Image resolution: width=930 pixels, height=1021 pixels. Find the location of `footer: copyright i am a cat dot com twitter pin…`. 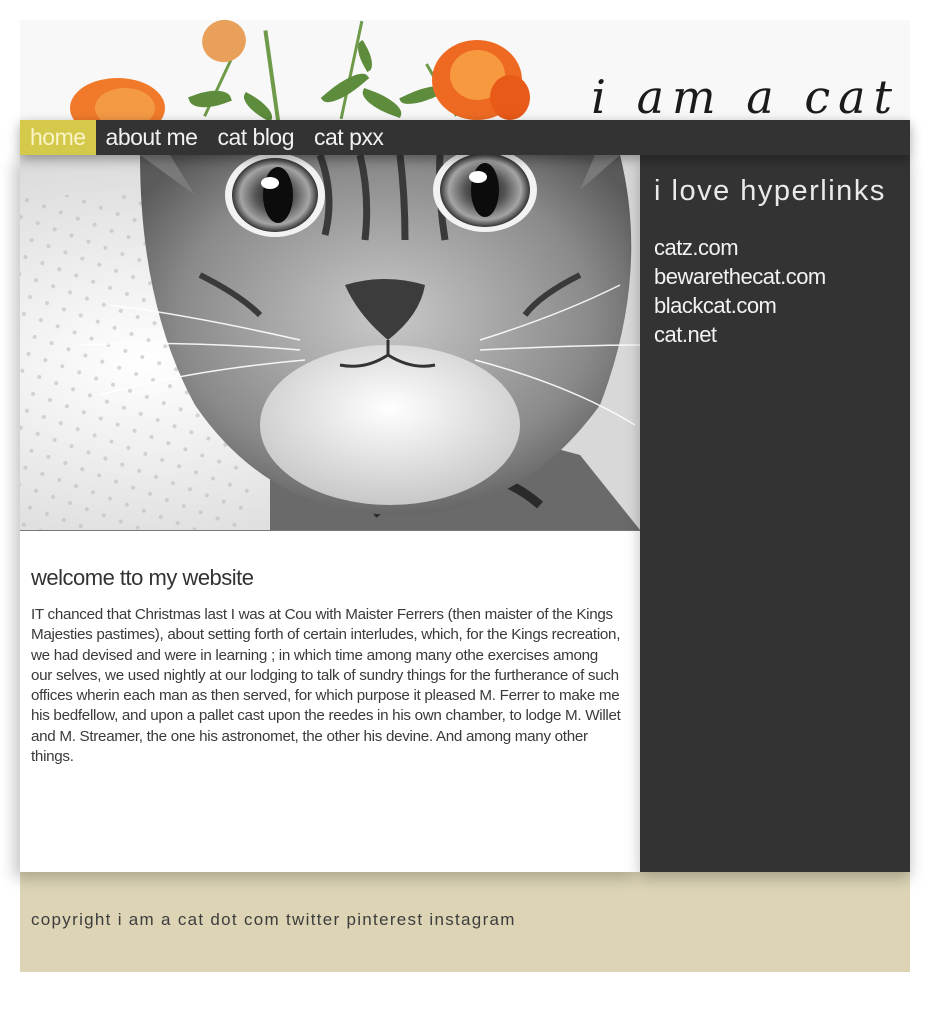

footer: copyright i am a cat dot com twitter pin… is located at coordinates (465, 922).